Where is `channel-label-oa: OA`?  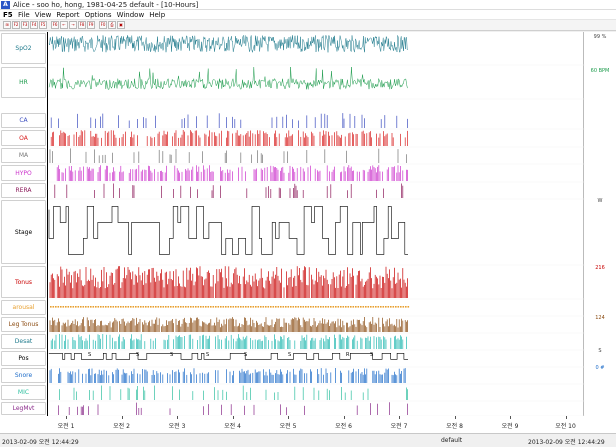 channel-label-oa: OA is located at coordinates (23, 138).